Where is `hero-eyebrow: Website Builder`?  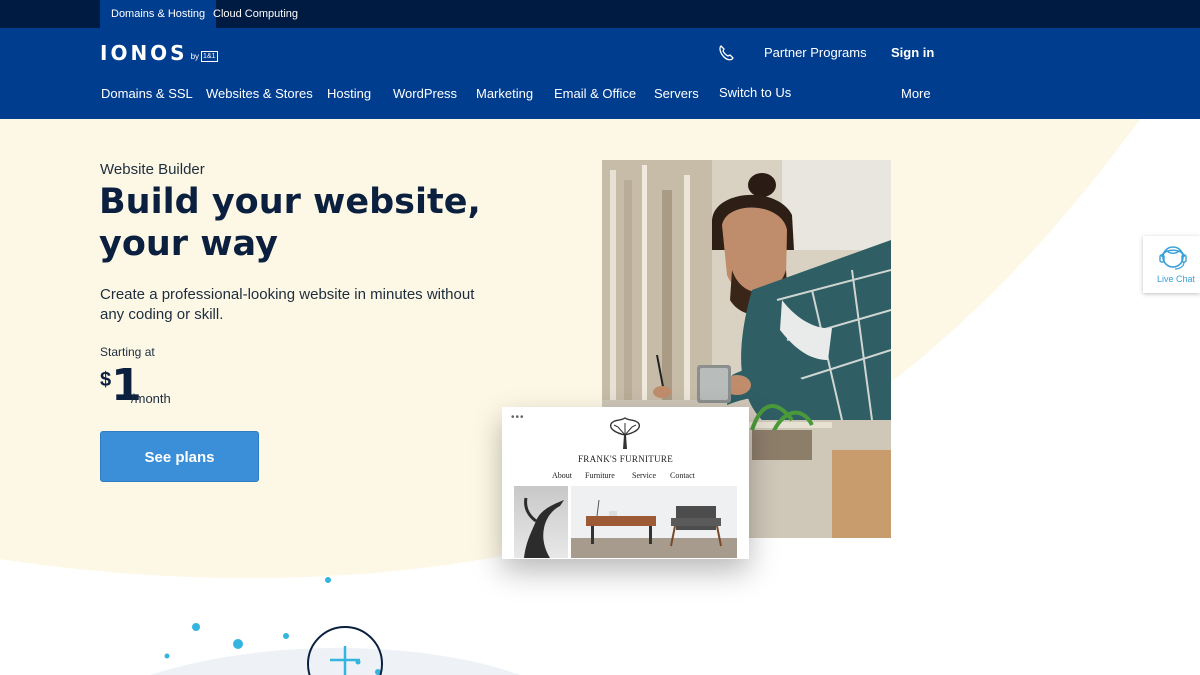 hero-eyebrow: Website Builder is located at coordinates (152, 169).